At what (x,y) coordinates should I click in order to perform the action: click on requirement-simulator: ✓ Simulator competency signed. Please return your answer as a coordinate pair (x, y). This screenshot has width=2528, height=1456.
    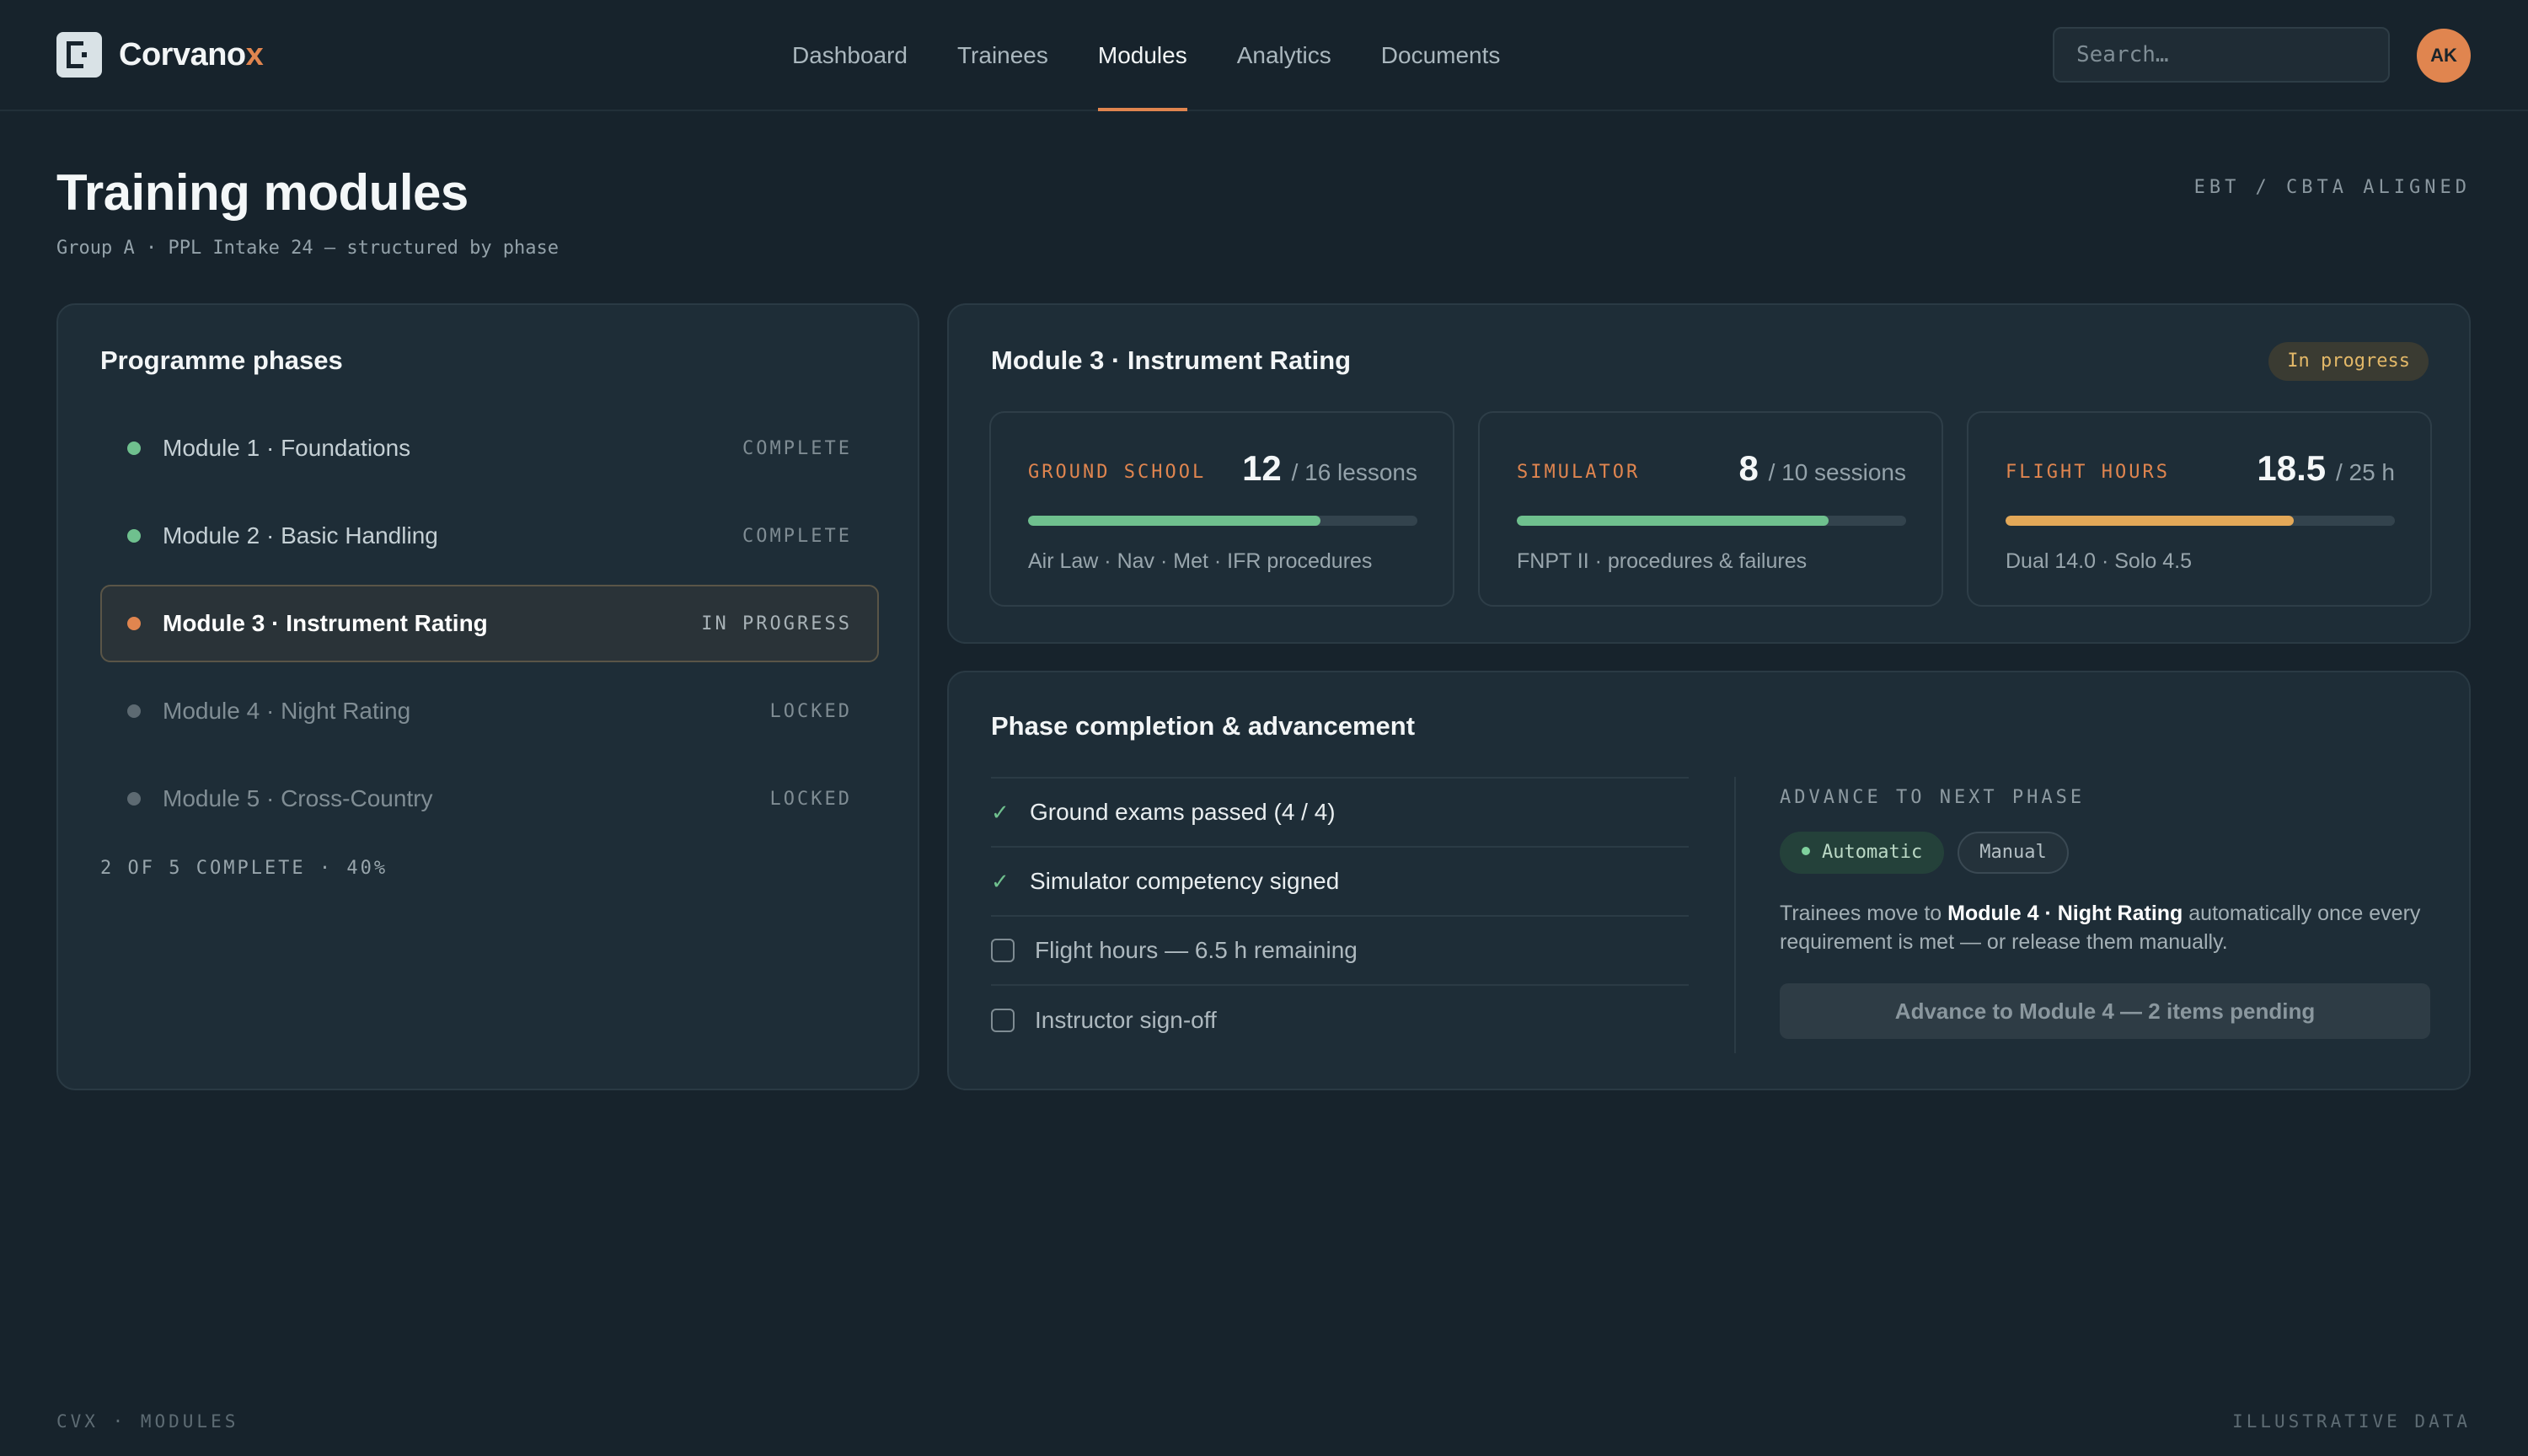
    Looking at the image, I should click on (1340, 882).